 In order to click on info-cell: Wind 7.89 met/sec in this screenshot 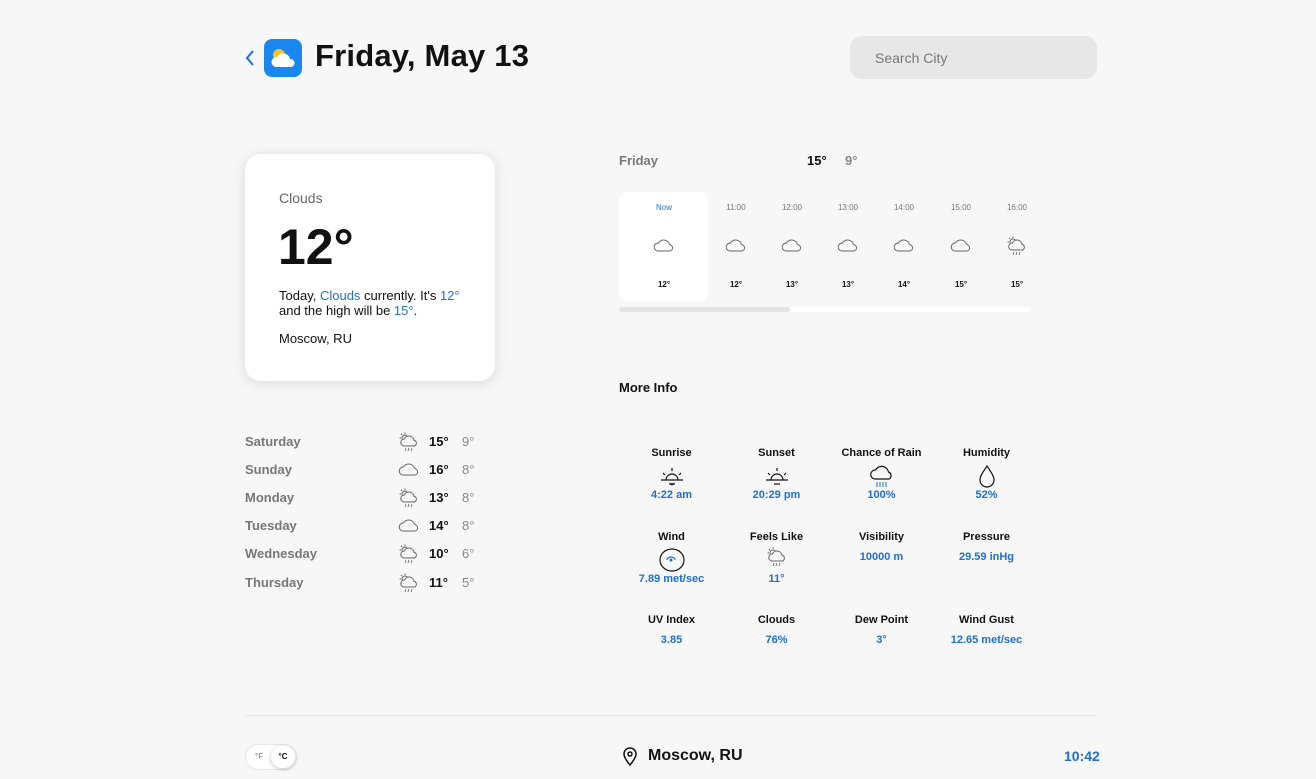, I will do `click(671, 558)`.